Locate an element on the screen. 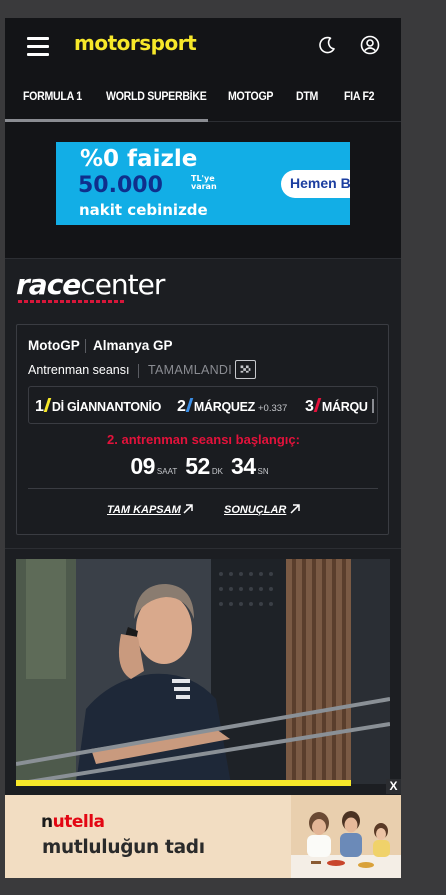 The image size is (446, 895). ad-family-photo is located at coordinates (346, 836).